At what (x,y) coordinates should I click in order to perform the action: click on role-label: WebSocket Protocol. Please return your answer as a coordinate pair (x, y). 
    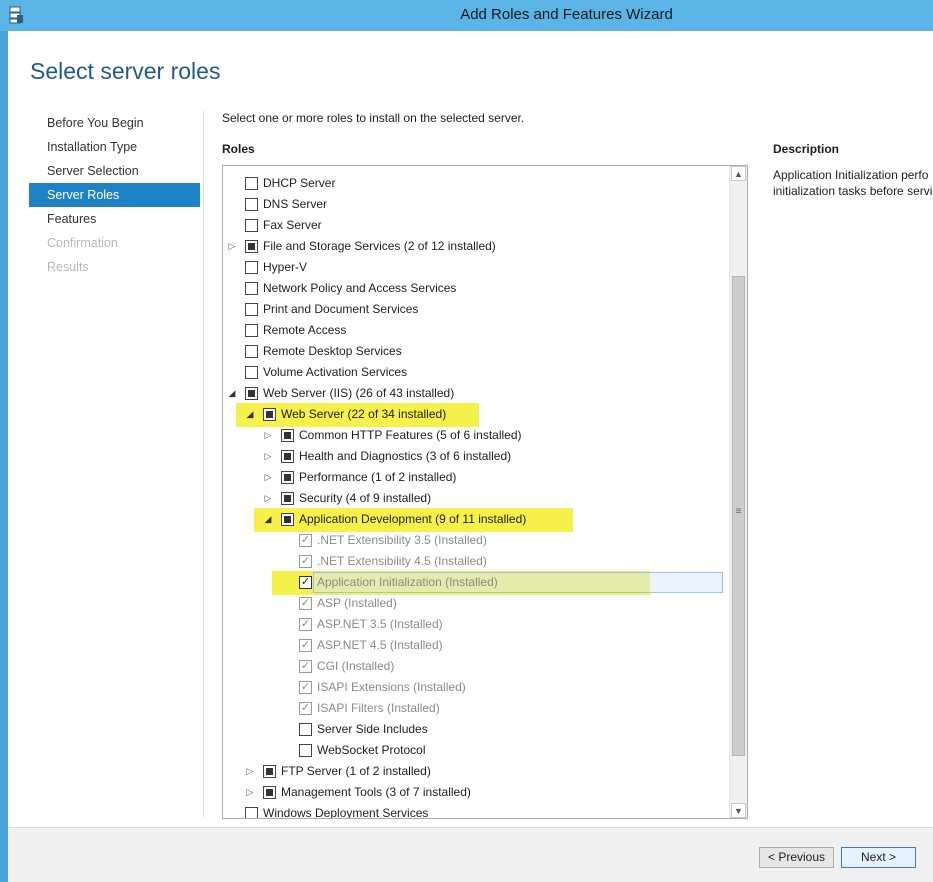
    Looking at the image, I should click on (371, 750).